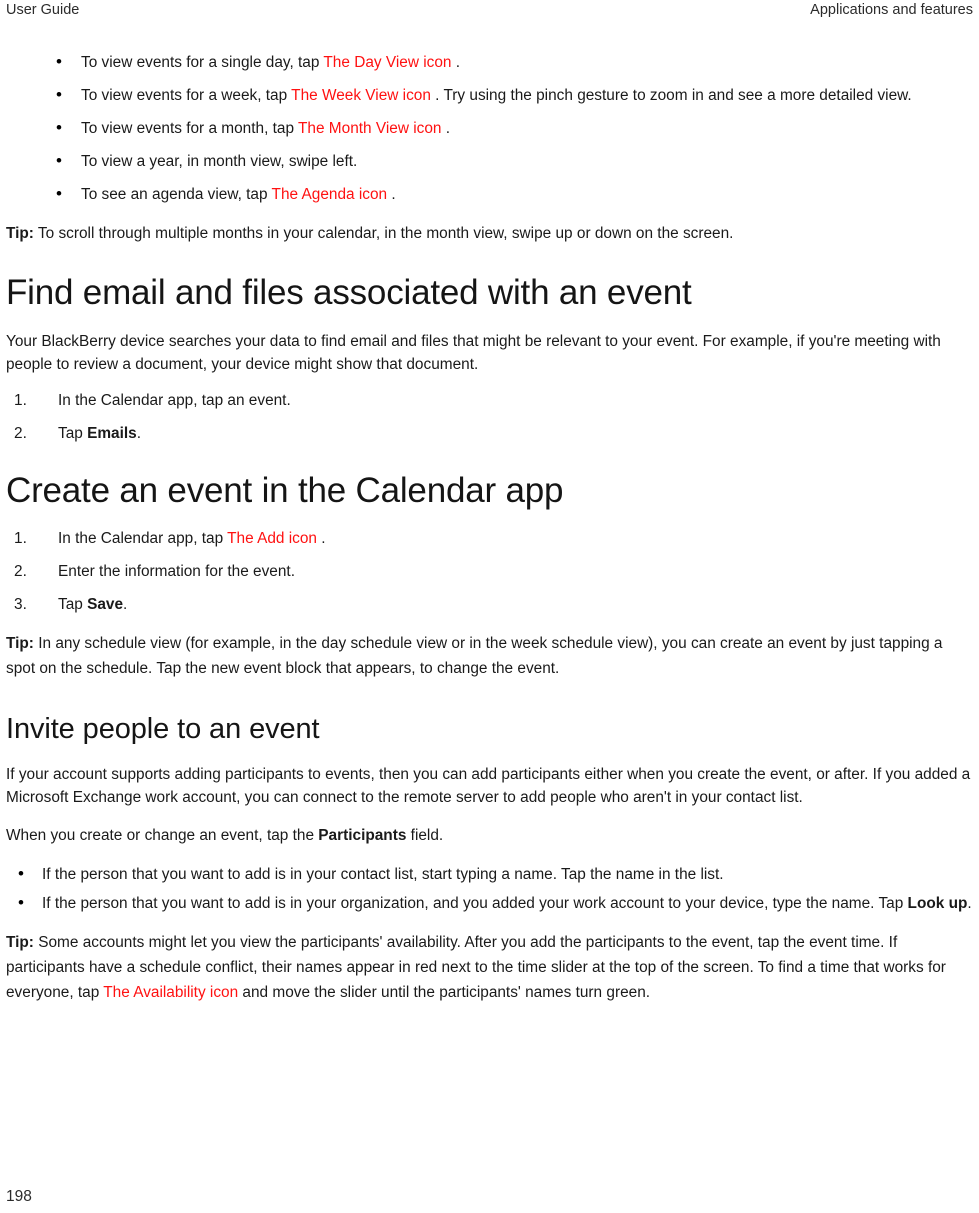 This screenshot has height=1213, width=979. I want to click on availability-icon: The Availability icon, so click(171, 992).